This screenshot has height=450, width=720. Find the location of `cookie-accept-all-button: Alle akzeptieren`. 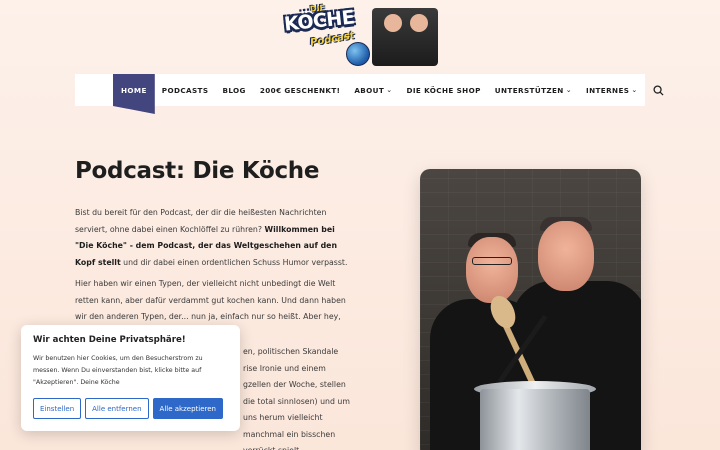

cookie-accept-all-button: Alle akzeptieren is located at coordinates (187, 408).